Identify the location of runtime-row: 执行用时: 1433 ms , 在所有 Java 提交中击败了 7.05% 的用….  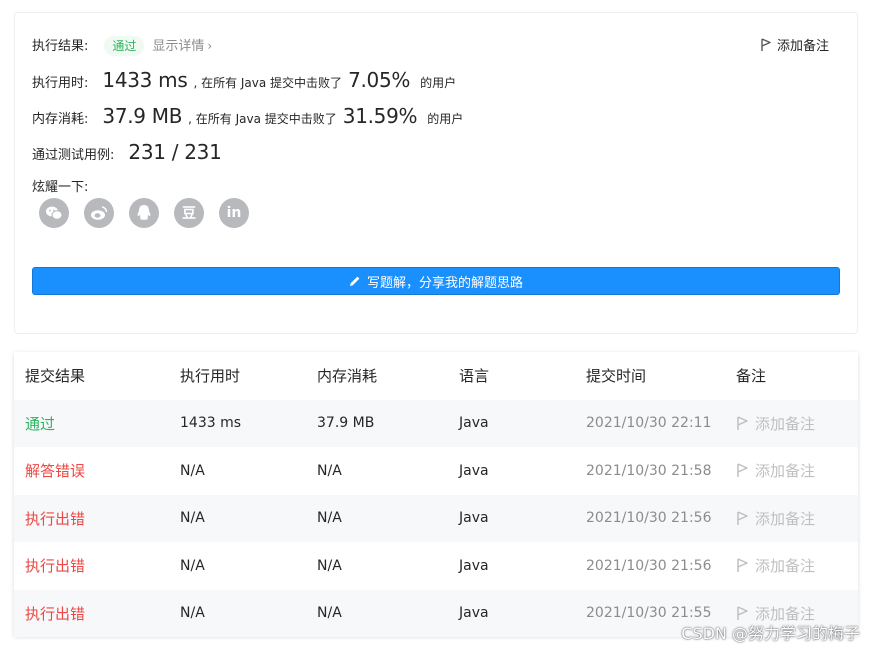
(244, 80).